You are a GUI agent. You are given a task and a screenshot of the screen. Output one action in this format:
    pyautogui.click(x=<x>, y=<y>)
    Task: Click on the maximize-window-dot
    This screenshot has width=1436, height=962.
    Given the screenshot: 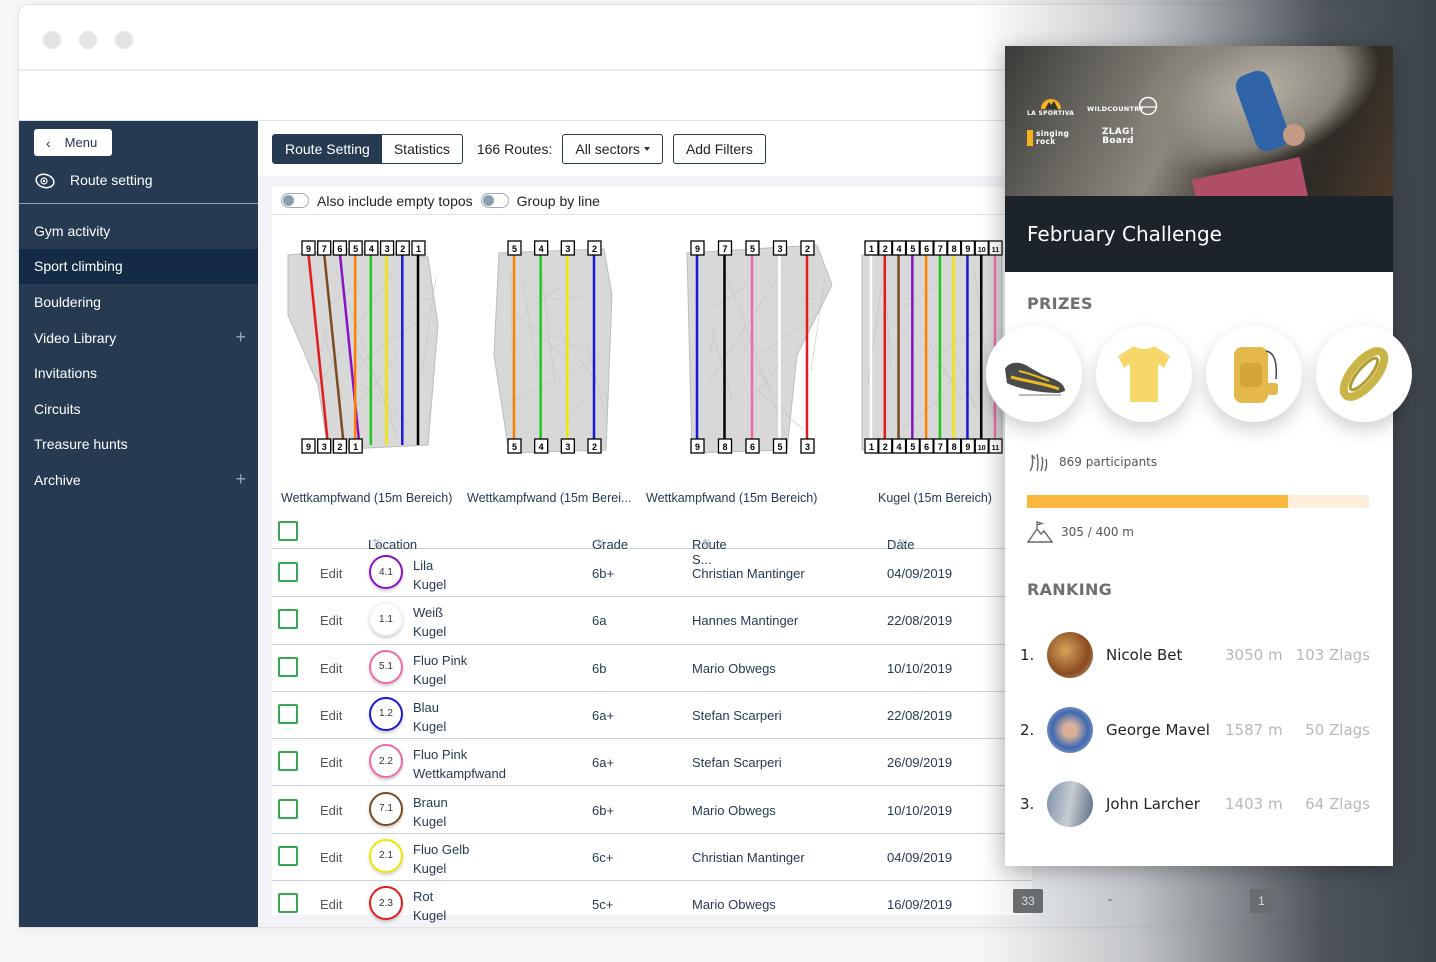 What is the action you would take?
    pyautogui.click(x=124, y=40)
    